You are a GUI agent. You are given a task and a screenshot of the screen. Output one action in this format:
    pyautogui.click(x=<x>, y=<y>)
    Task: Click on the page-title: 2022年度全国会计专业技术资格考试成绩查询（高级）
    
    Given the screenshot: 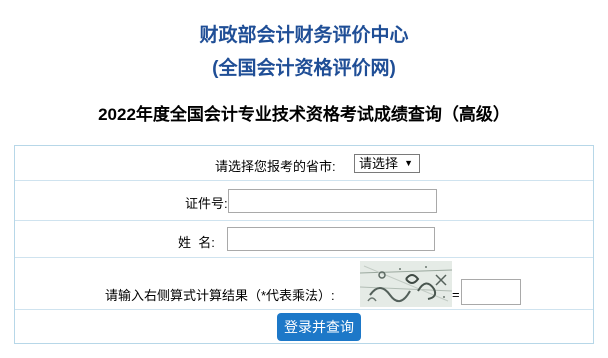 What is the action you would take?
    pyautogui.click(x=304, y=114)
    